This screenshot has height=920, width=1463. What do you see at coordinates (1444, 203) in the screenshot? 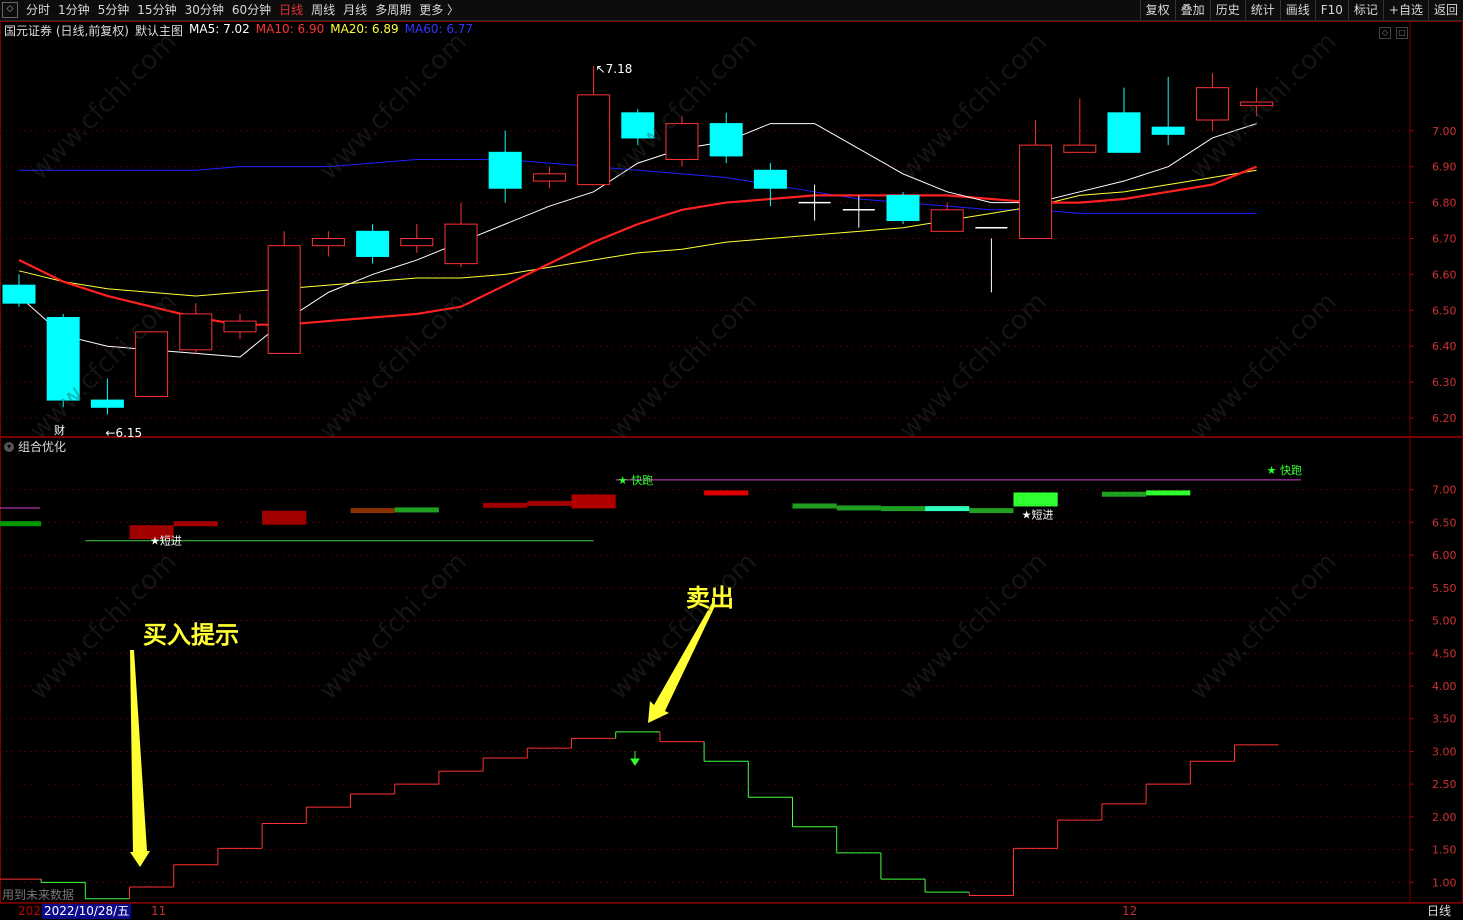
I see `price-tick-label-2: 6.80` at bounding box center [1444, 203].